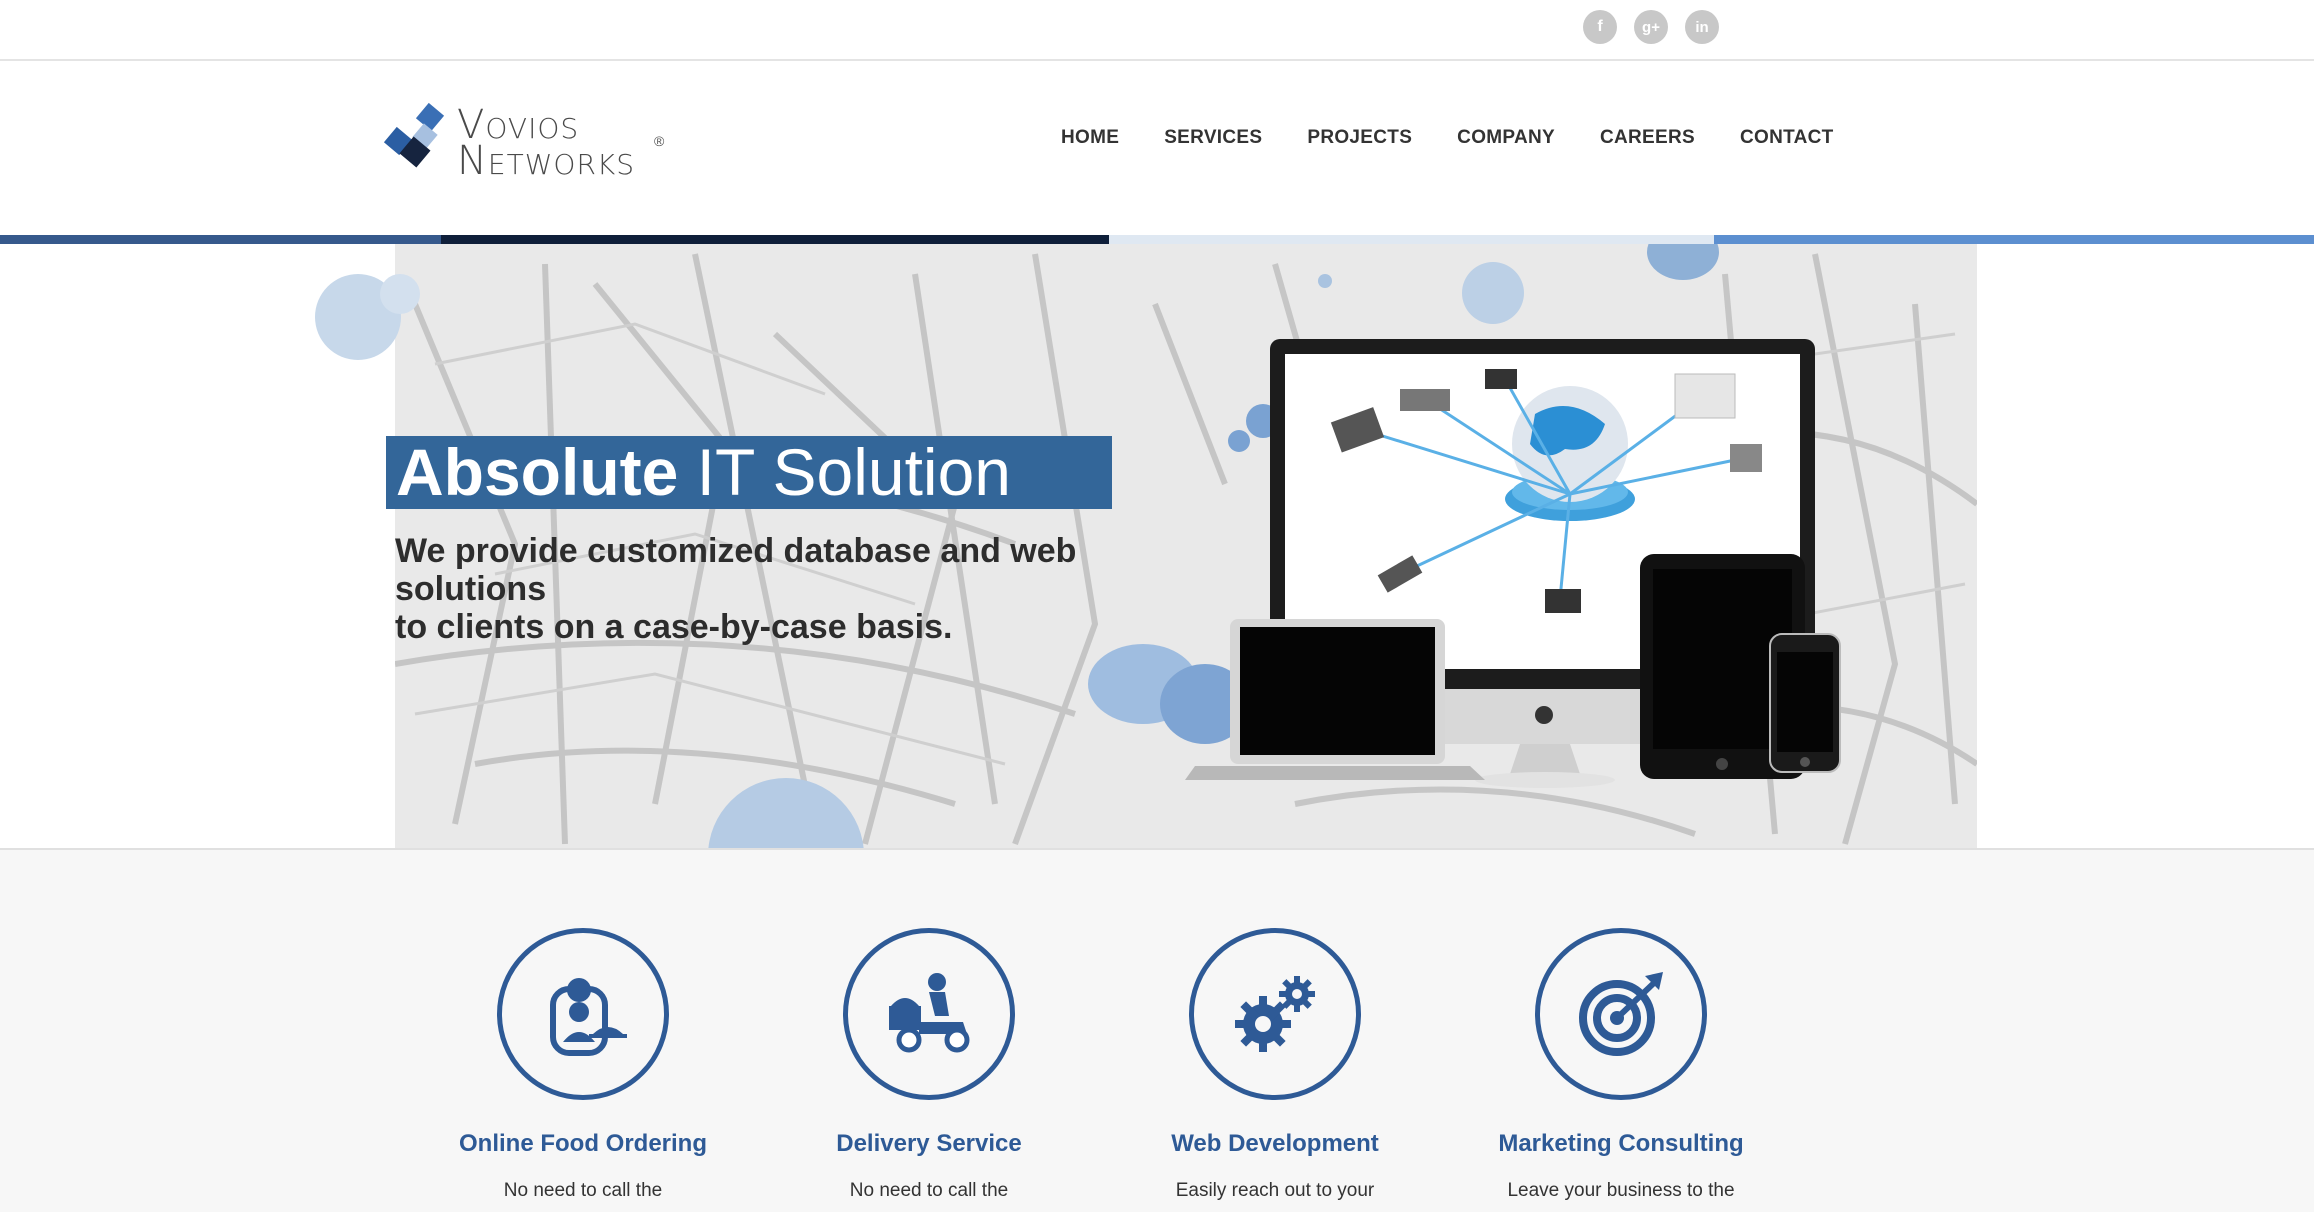 This screenshot has width=2314, height=1212. What do you see at coordinates (1090, 138) in the screenshot?
I see `nav-home: HOME` at bounding box center [1090, 138].